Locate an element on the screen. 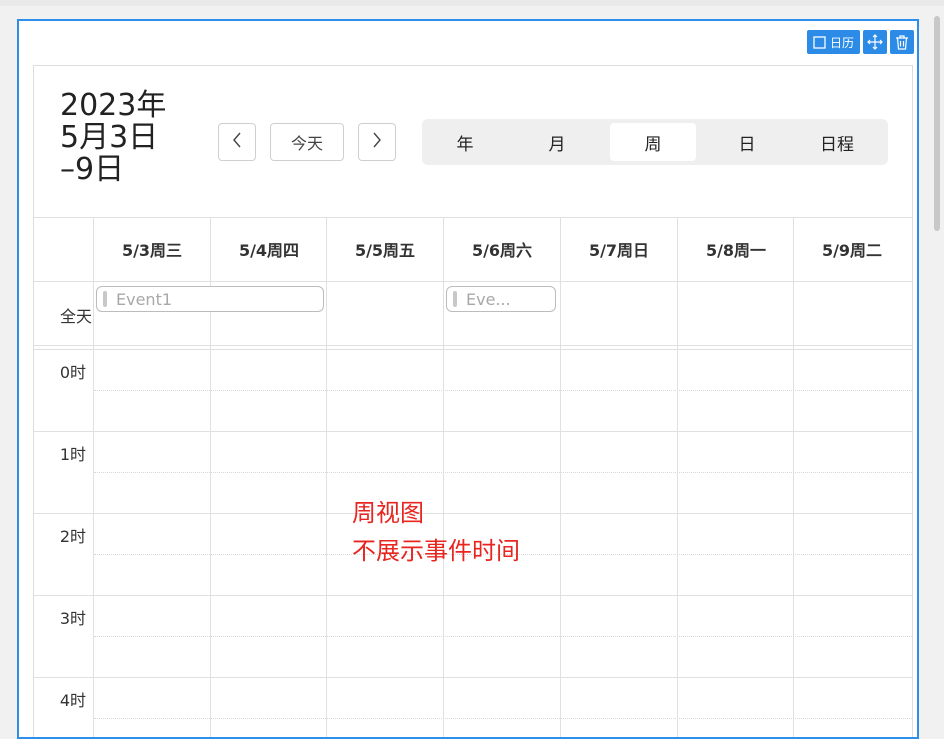 The image size is (944, 739). trash-icon is located at coordinates (902, 42).